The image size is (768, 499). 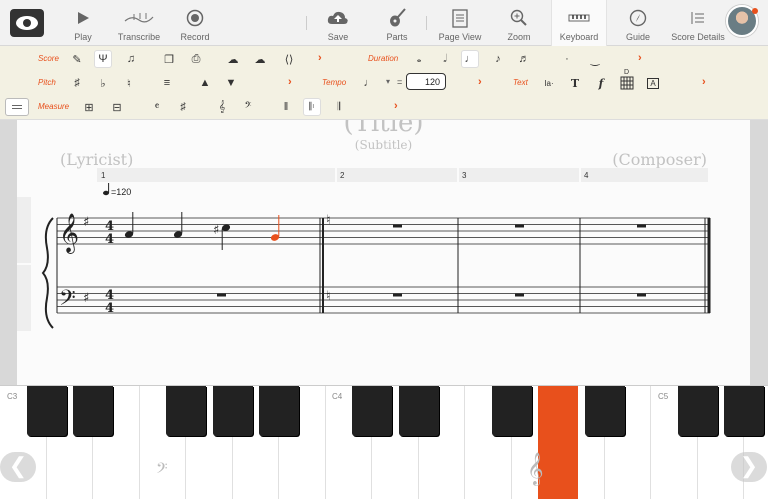 I want to click on save-button: Save, so click(x=338, y=23).